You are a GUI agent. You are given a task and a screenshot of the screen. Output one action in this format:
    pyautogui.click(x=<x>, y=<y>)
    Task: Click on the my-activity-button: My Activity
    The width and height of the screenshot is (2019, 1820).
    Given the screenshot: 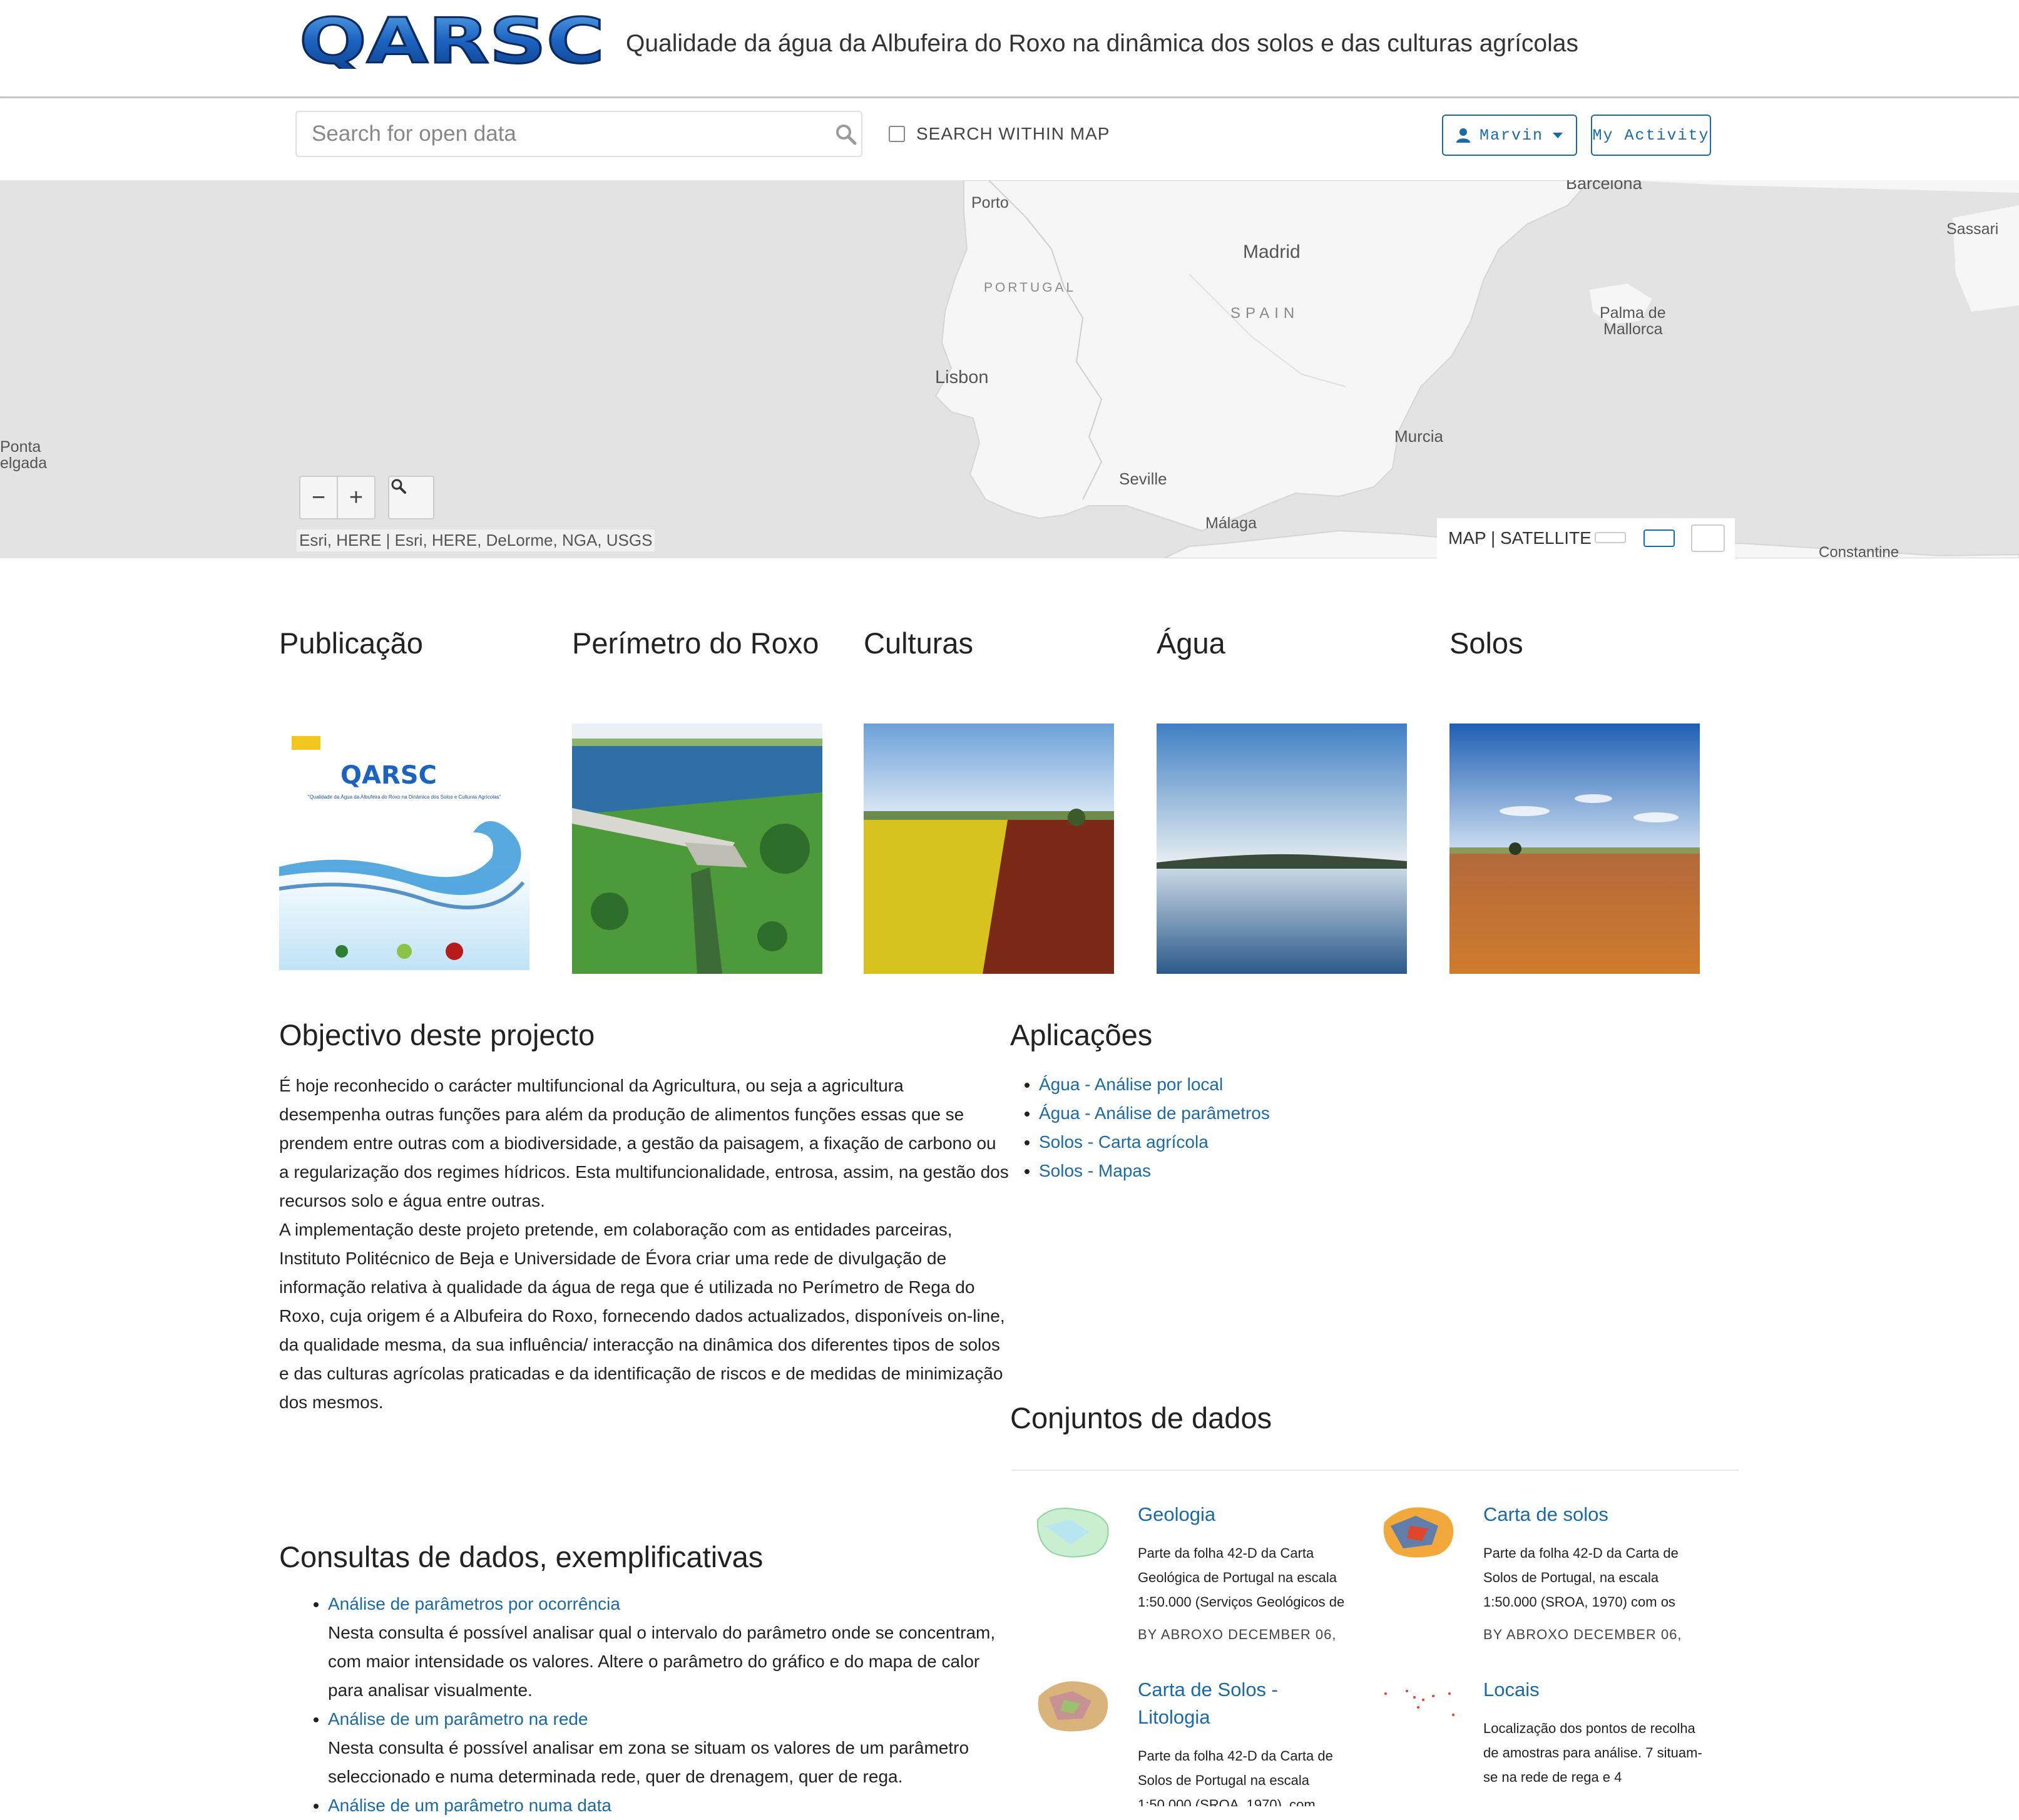 What is the action you would take?
    pyautogui.click(x=1651, y=135)
    